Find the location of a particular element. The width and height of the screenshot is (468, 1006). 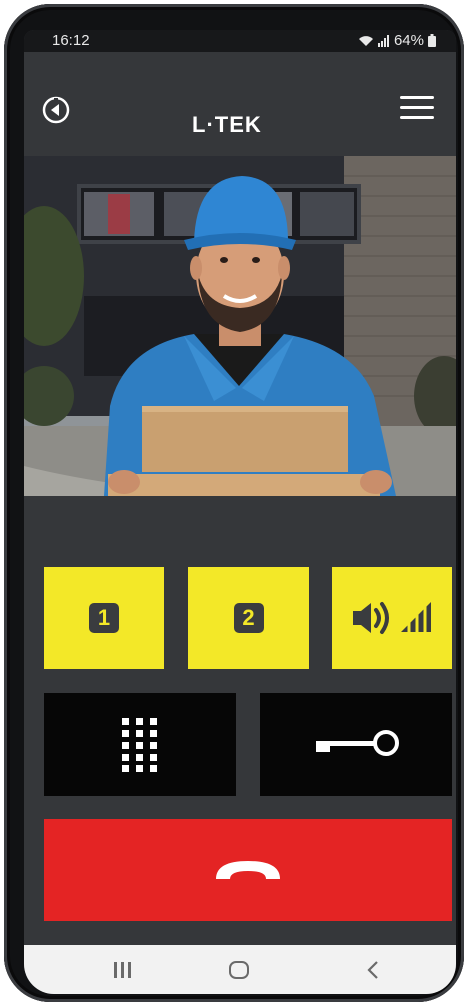

home-icon is located at coordinates (239, 970).